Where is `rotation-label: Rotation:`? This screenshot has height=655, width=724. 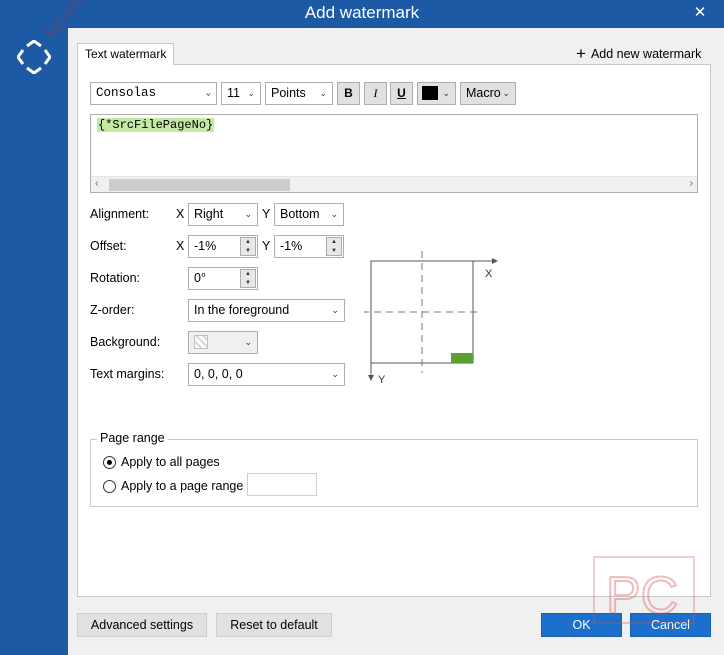 rotation-label: Rotation: is located at coordinates (115, 278).